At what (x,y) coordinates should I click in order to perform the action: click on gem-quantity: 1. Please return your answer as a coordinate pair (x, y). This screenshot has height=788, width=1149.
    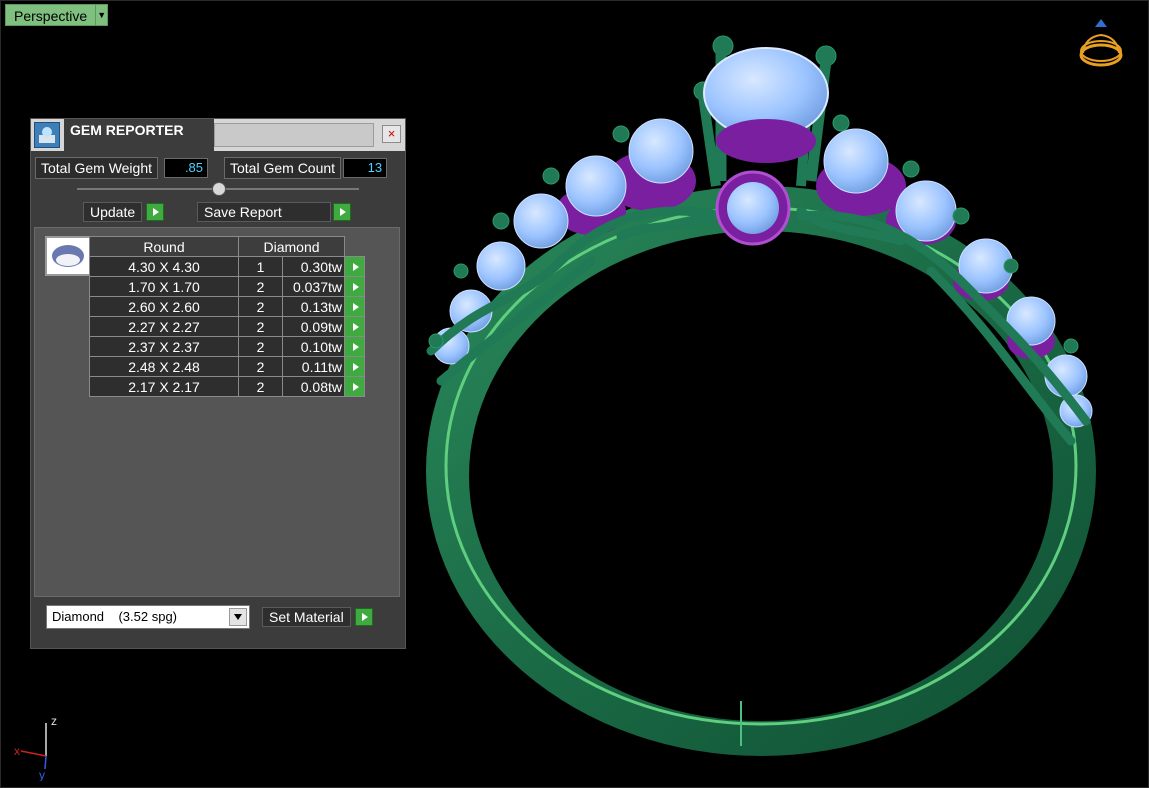
    Looking at the image, I should click on (260, 266).